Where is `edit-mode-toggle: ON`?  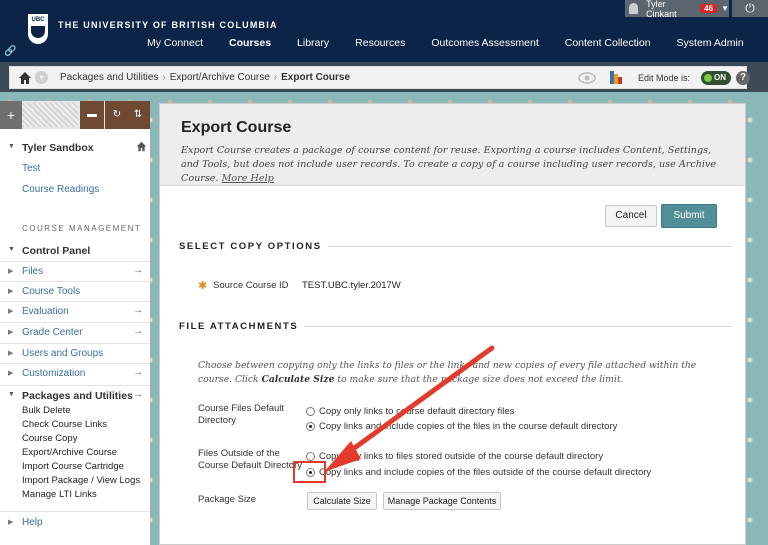
edit-mode-toggle: ON is located at coordinates (716, 78).